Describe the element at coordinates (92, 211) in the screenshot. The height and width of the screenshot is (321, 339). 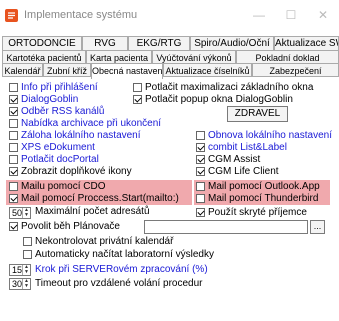
I see `max-adresatu-label: Maximální počet adresátů` at that location.